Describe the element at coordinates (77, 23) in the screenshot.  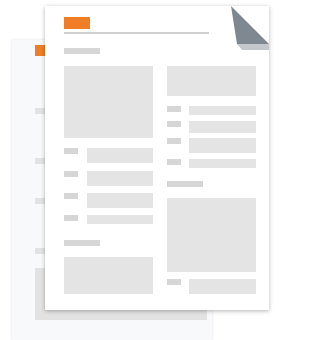
I see `front-page-accent-bar` at that location.